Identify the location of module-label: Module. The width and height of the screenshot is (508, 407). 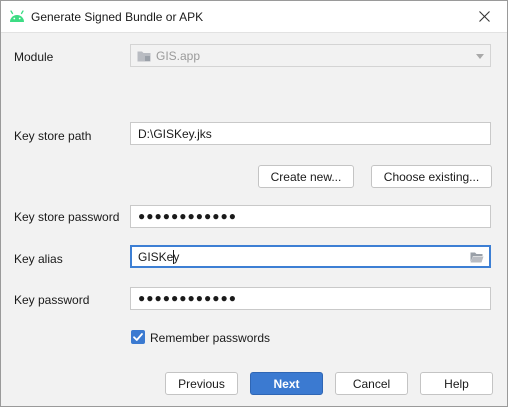
(34, 57).